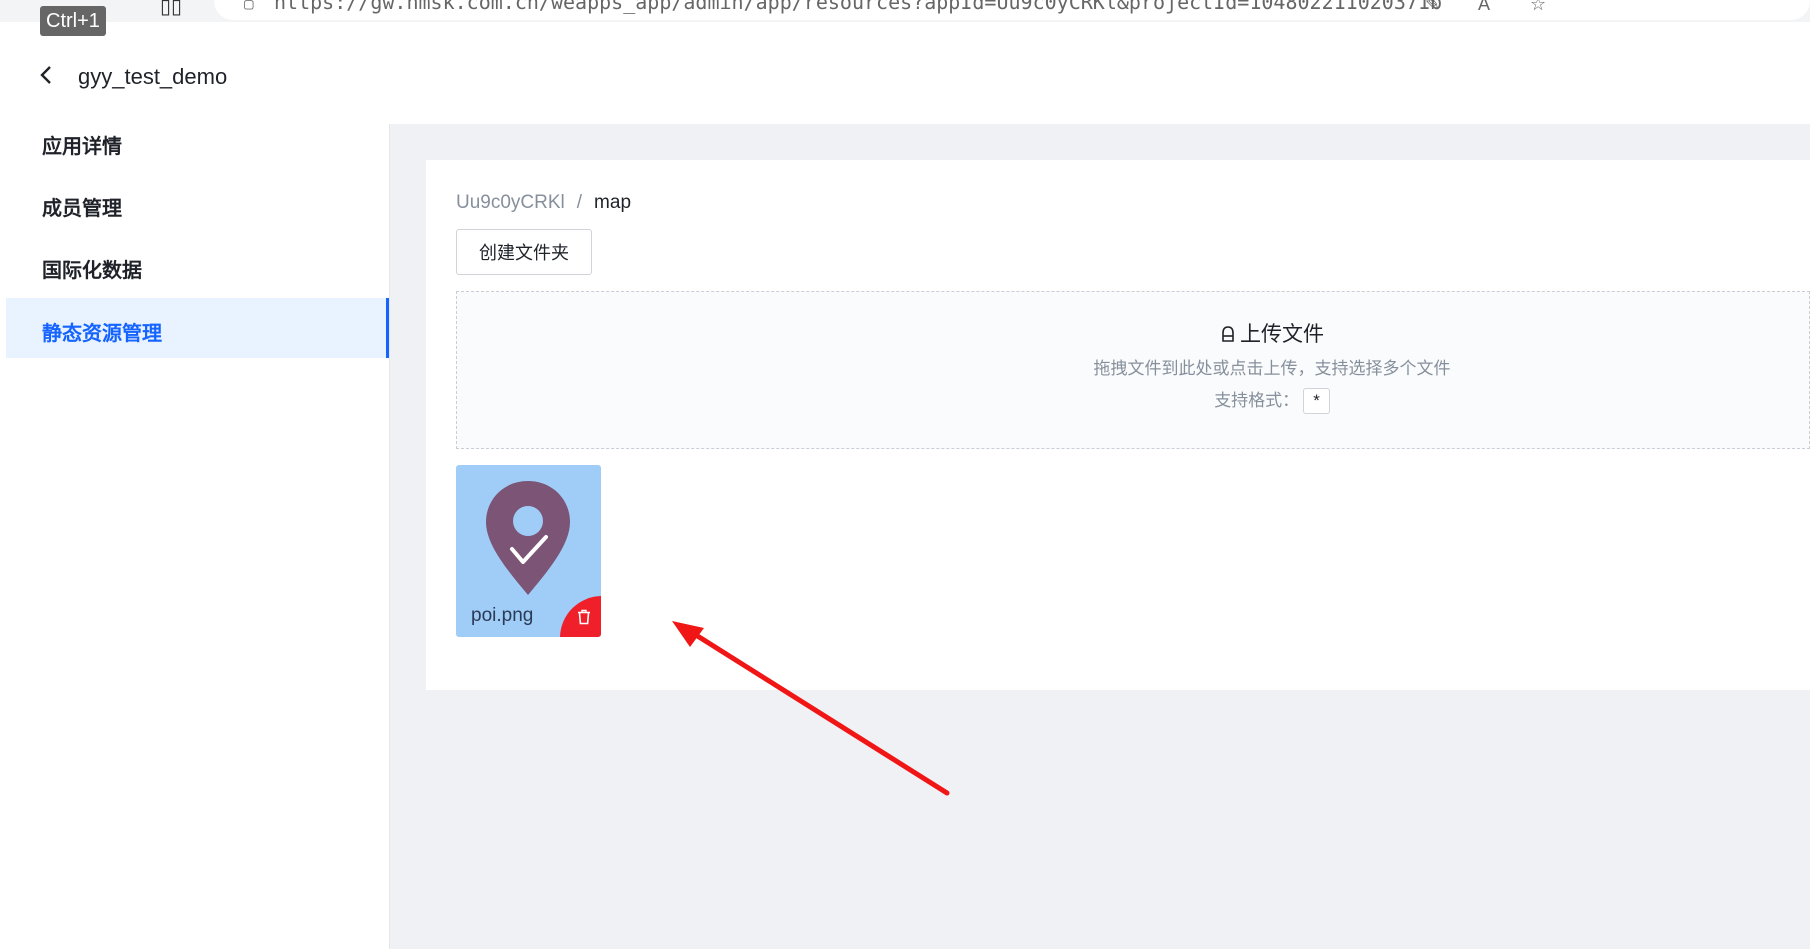 The width and height of the screenshot is (1810, 949). What do you see at coordinates (528, 538) in the screenshot?
I see `map-pin-check-icon` at bounding box center [528, 538].